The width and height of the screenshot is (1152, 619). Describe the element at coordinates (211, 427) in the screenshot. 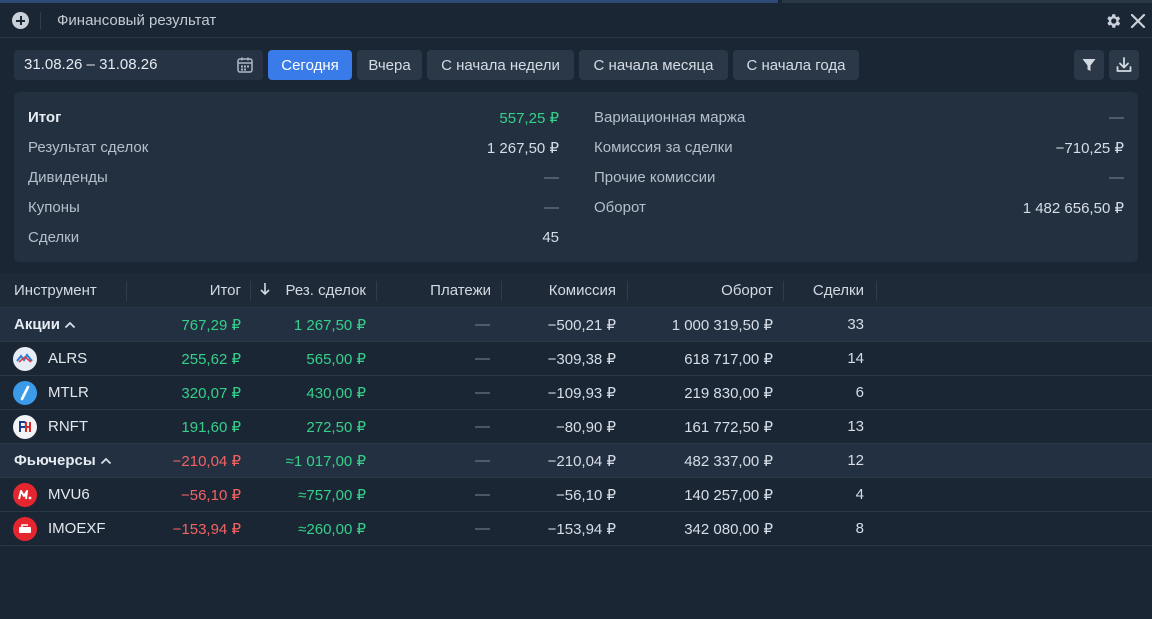

I see `total-cell: 191,60 ₽` at that location.